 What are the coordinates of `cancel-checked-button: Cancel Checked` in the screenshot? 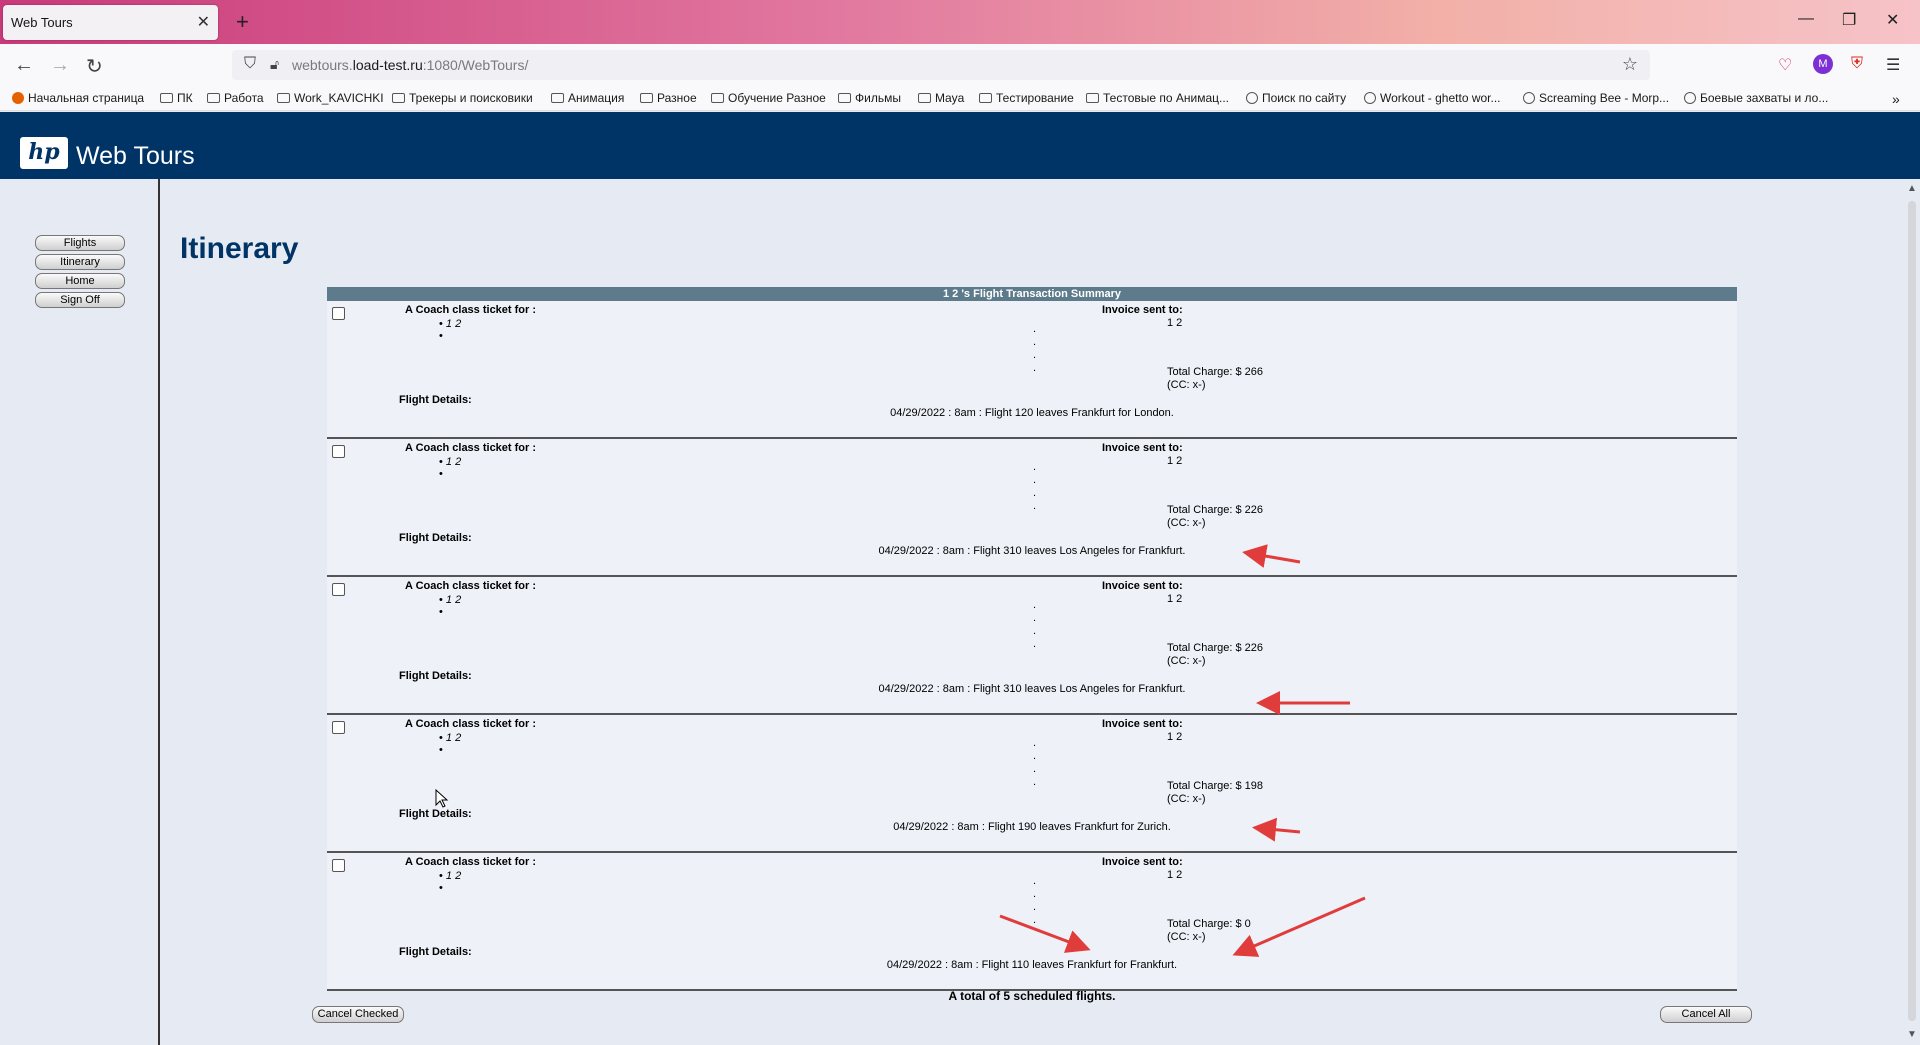 It's located at (358, 1014).